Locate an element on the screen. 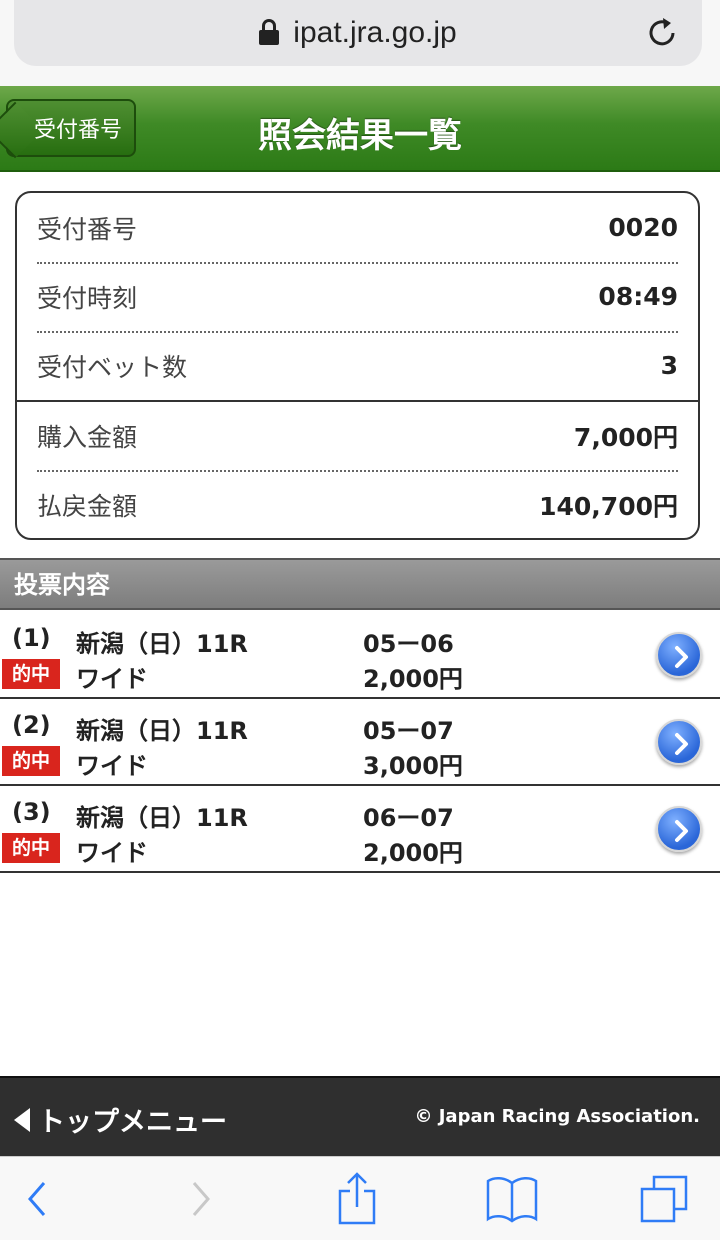 The height and width of the screenshot is (1240, 720). summary-label: 受付時刻 is located at coordinates (87, 298).